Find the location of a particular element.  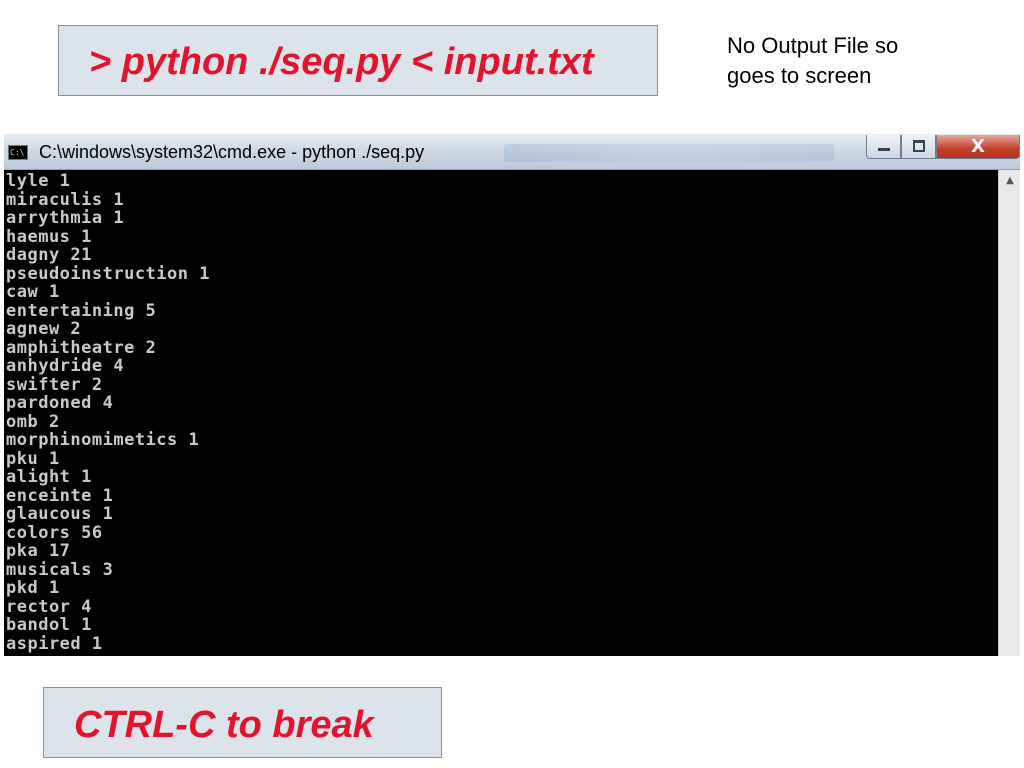

console-line: pkd 1 is located at coordinates (33, 588).